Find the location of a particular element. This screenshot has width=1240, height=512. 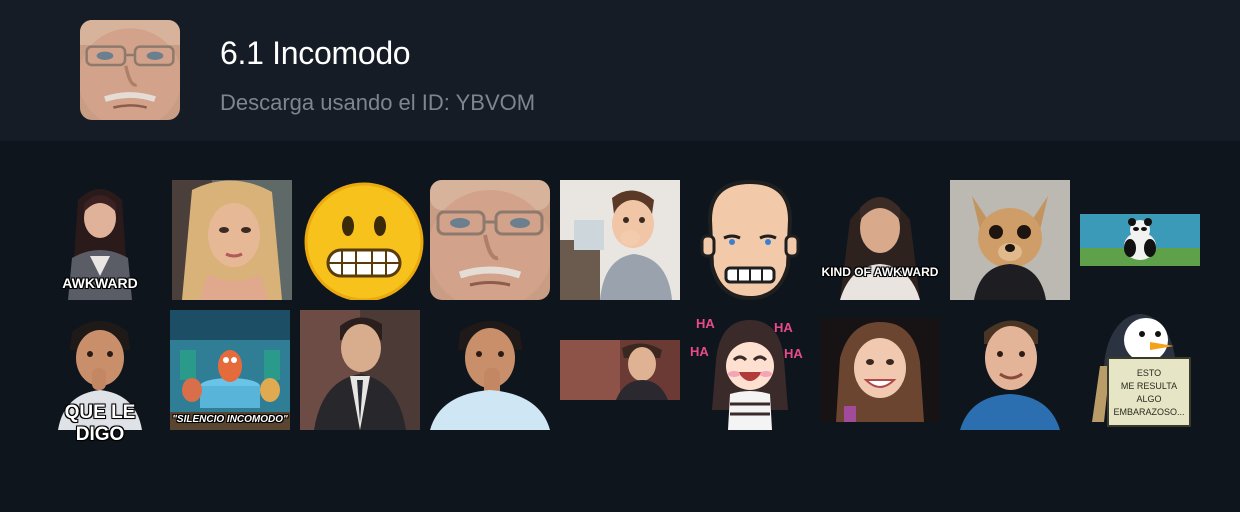

pack-thumbnail is located at coordinates (130, 70).